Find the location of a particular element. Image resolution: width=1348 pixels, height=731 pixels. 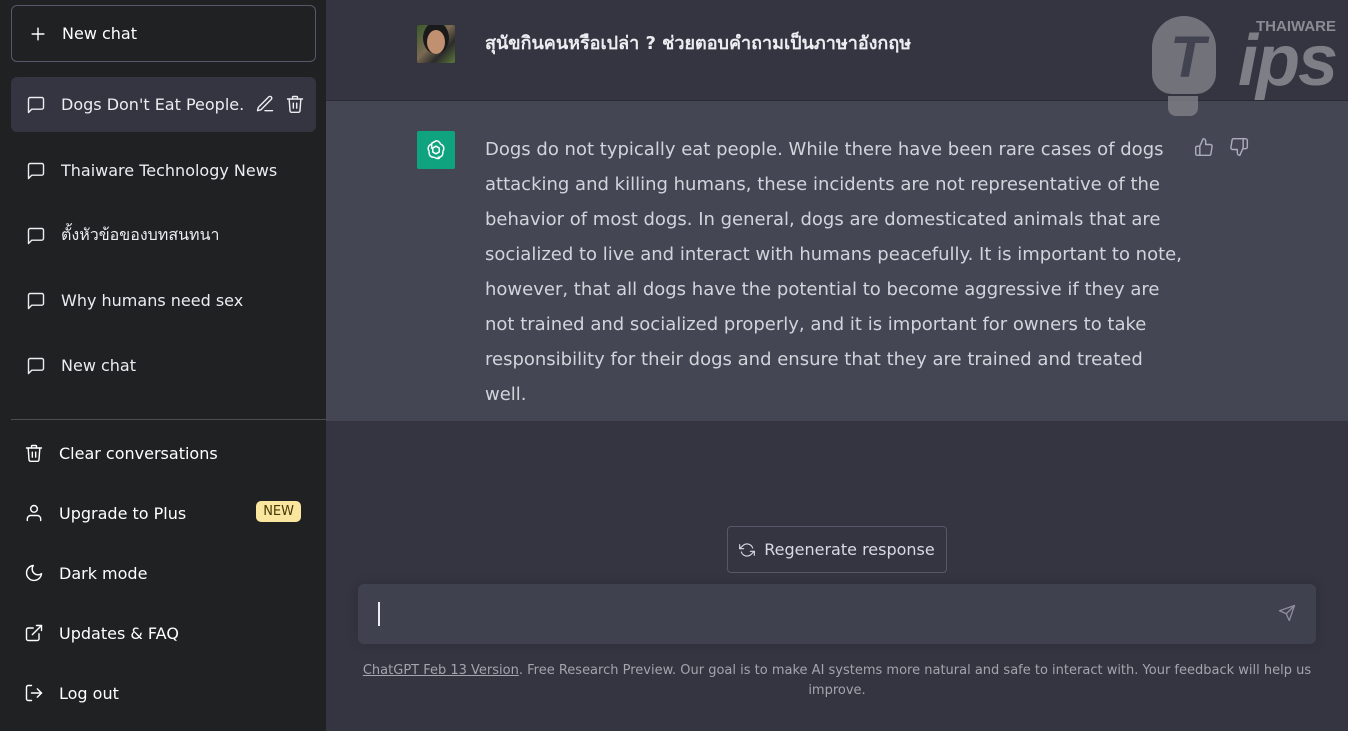

send-icon is located at coordinates (1287, 613).